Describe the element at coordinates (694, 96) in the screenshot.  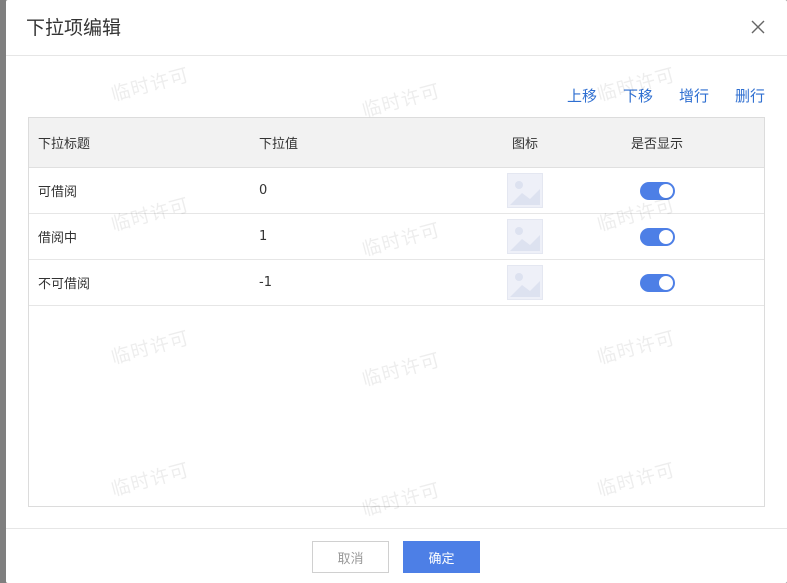
I see `add-row-link: 增行` at that location.